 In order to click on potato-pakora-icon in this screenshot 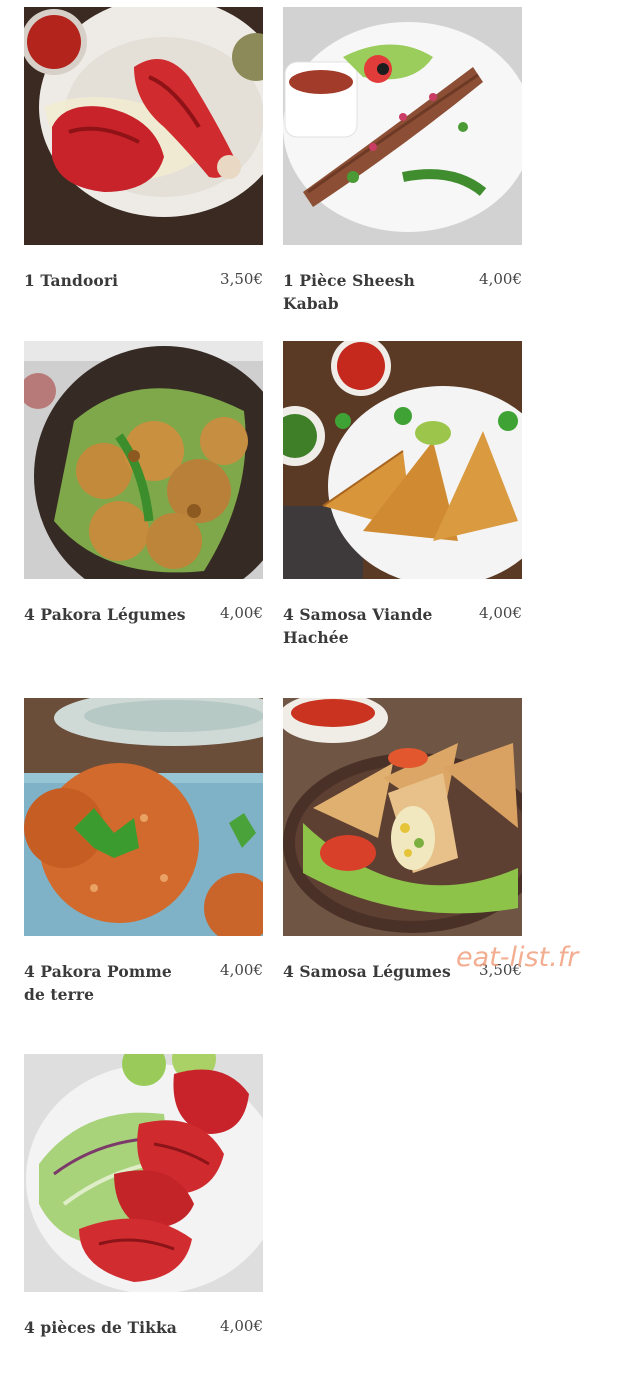, I will do `click(143, 817)`.